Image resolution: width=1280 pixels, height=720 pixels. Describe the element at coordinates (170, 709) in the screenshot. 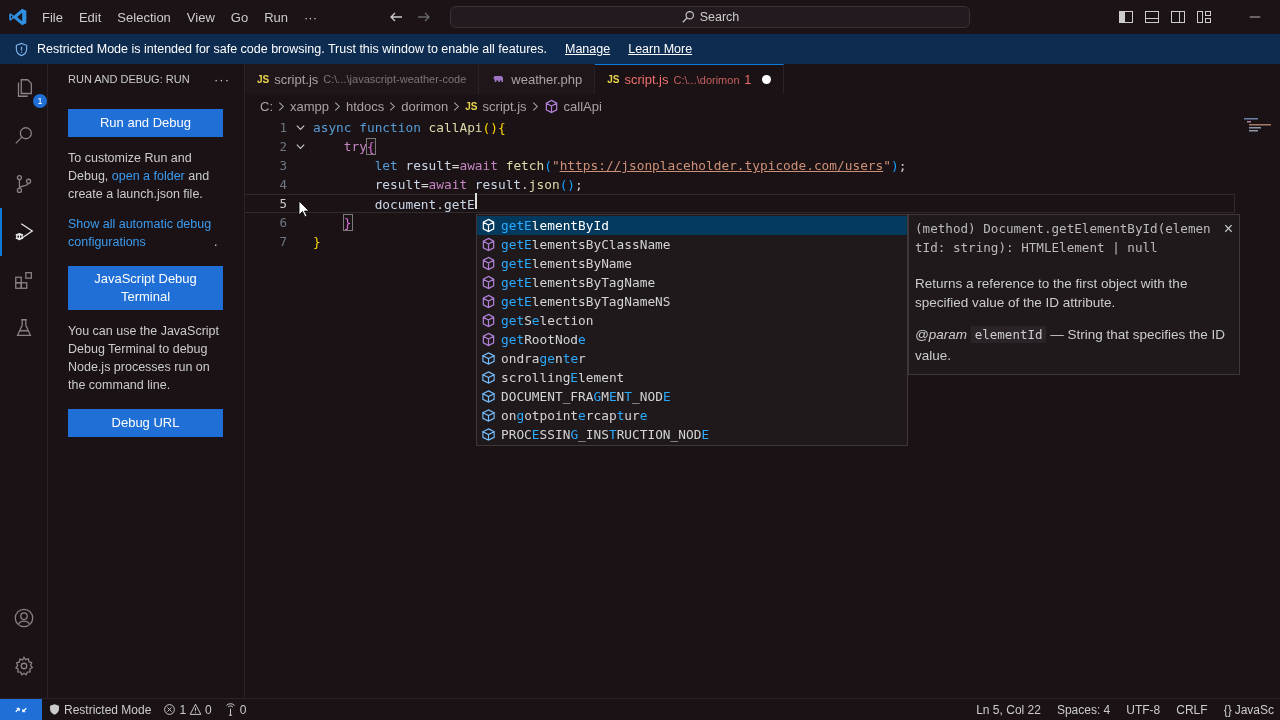

I see `error-icon` at that location.